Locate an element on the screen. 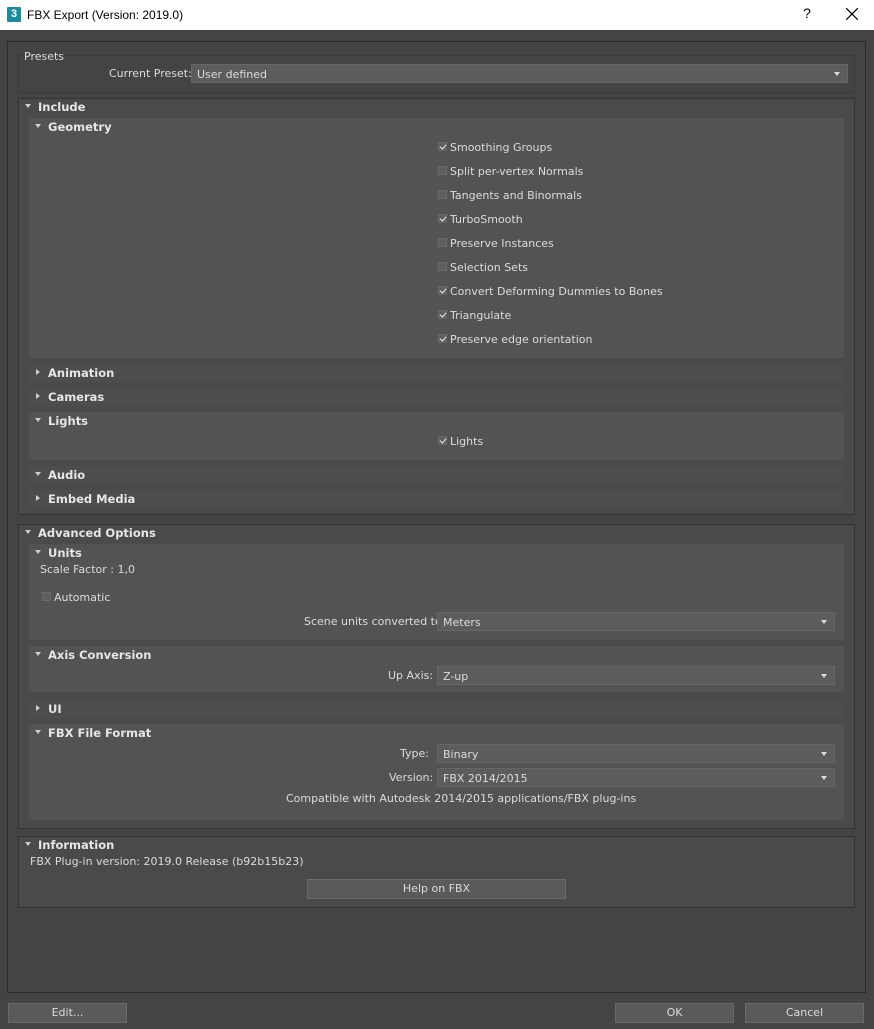 The width and height of the screenshot is (874, 1029). current-preset-dropdown: User defined is located at coordinates (519, 73).